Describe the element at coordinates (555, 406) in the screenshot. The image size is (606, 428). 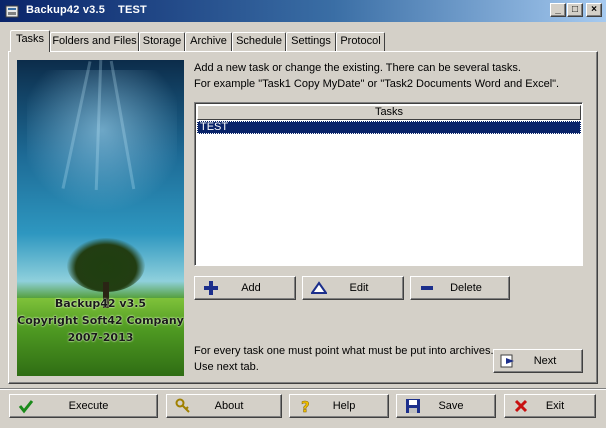
I see `exit-button-label: Exit` at that location.